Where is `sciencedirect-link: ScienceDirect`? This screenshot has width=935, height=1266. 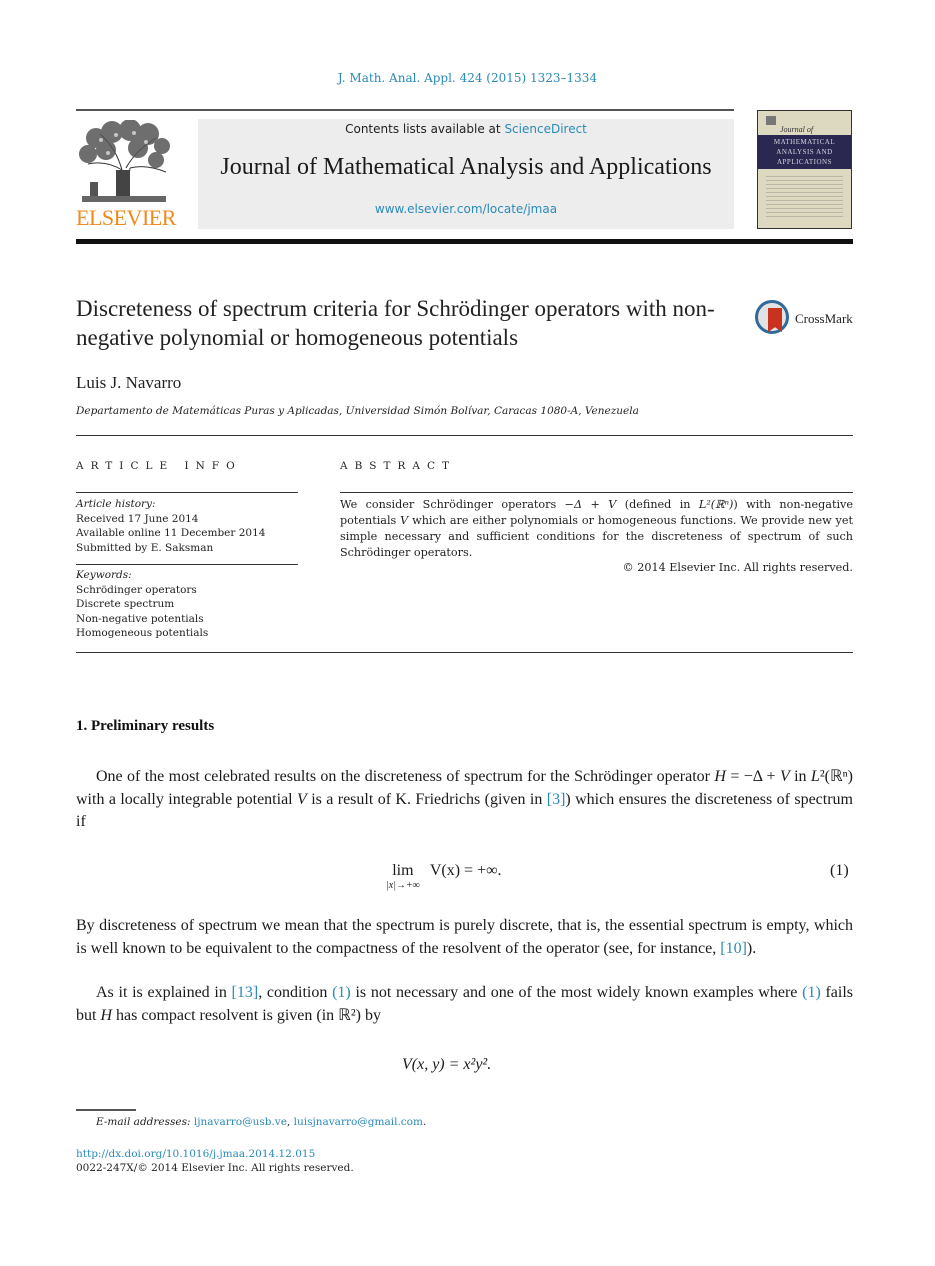 sciencedirect-link: ScienceDirect is located at coordinates (545, 129).